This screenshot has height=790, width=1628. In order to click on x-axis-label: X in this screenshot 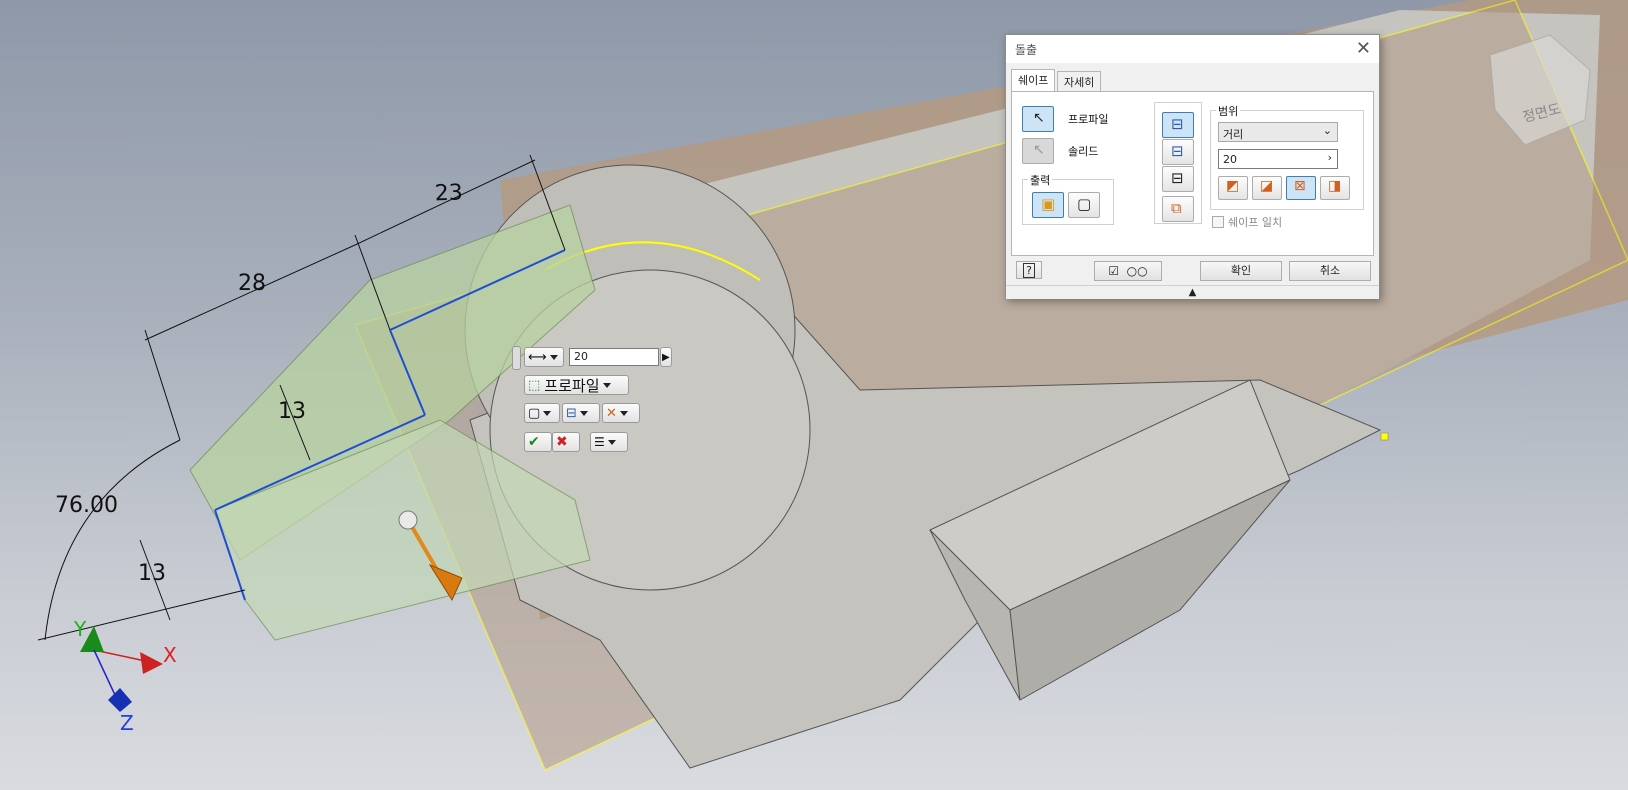, I will do `click(170, 655)`.